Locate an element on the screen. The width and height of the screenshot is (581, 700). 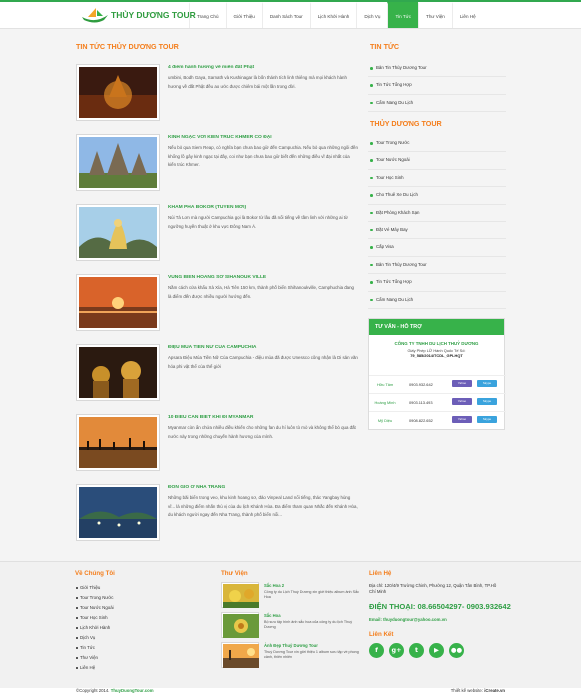
support-contact-phone: 0908.822.652 is located at coordinates (421, 420).